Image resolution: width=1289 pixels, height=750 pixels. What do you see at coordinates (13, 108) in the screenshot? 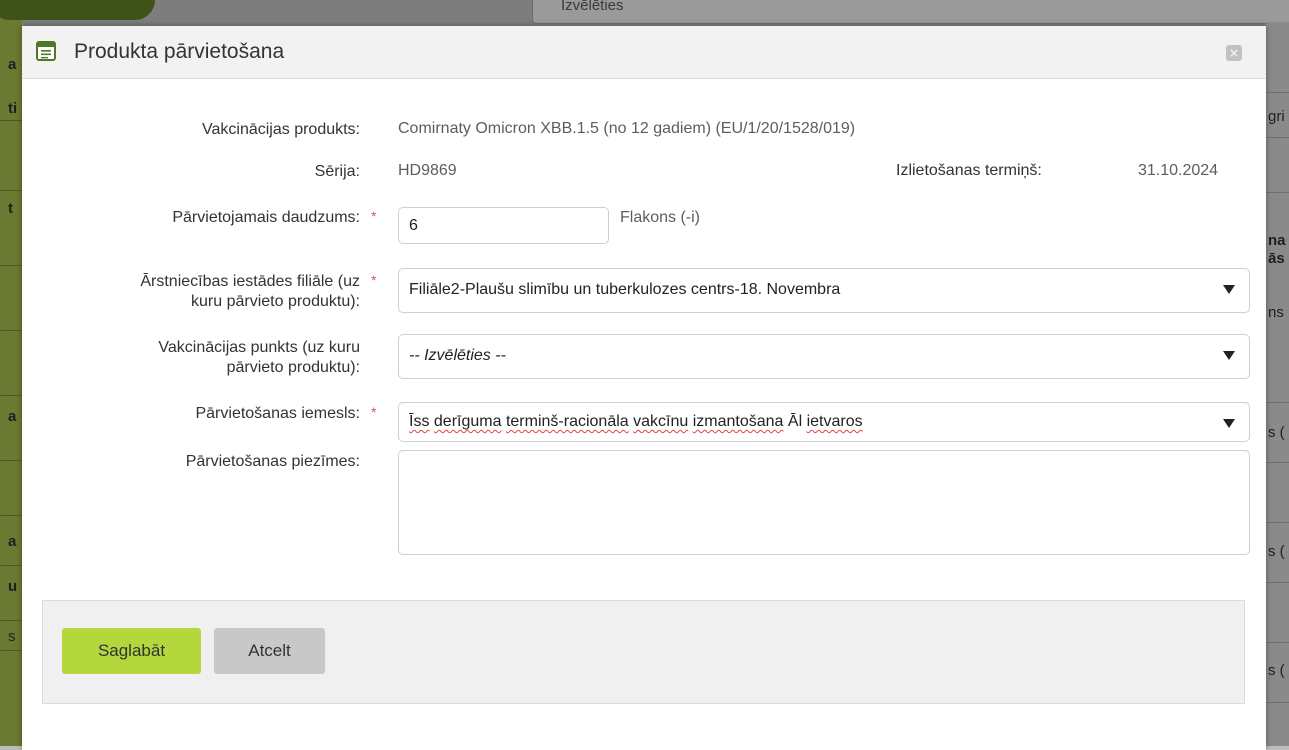
I see `background-text: ti` at bounding box center [13, 108].